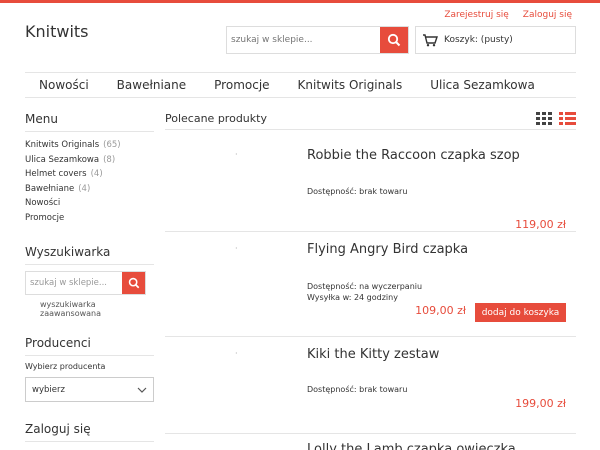 The image size is (600, 450). Describe the element at coordinates (303, 40) in the screenshot. I see `search-input` at that location.